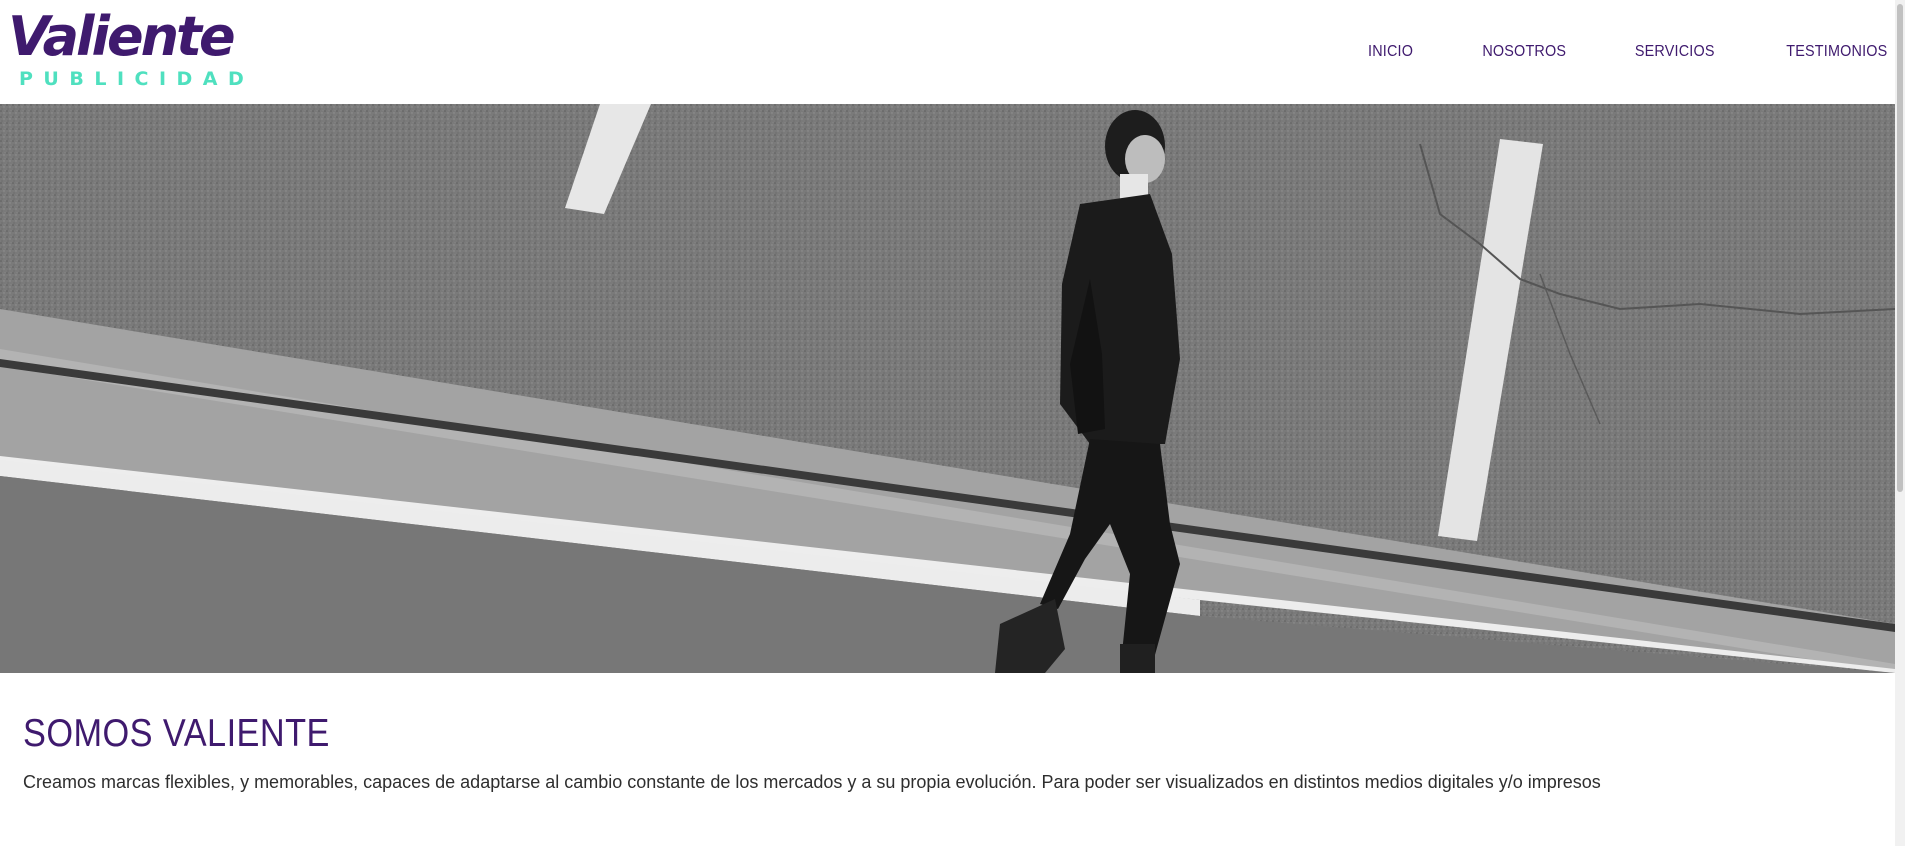  Describe the element at coordinates (1595, 52) in the screenshot. I see `main-nav: INICIO NOSOTROS SERVICIOS TESTIMONIOS` at that location.